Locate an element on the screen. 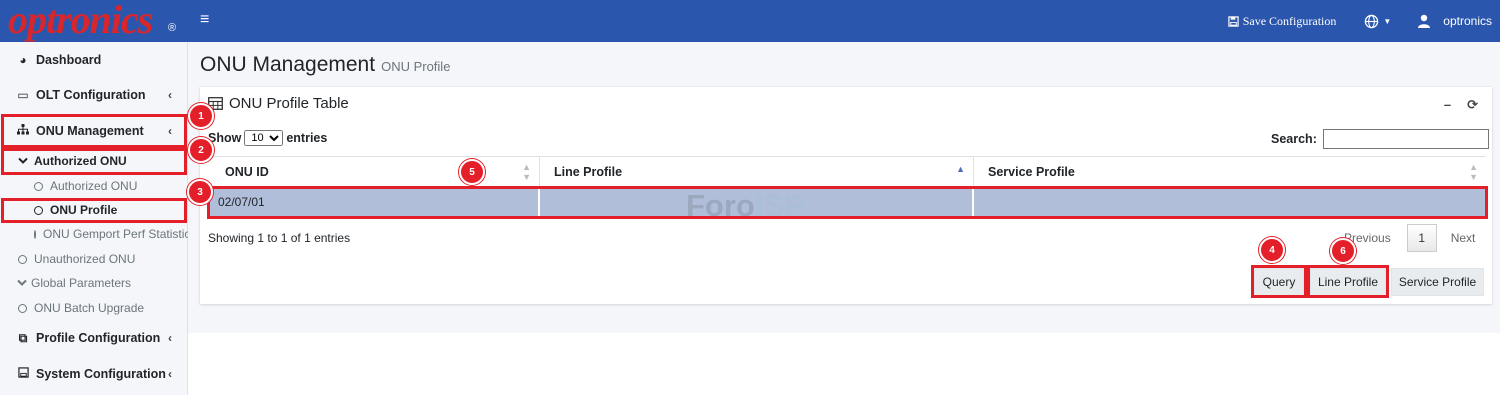  sidebar-item-onu-batch-upgrade: ONU Batch Upgrade is located at coordinates (94, 308).